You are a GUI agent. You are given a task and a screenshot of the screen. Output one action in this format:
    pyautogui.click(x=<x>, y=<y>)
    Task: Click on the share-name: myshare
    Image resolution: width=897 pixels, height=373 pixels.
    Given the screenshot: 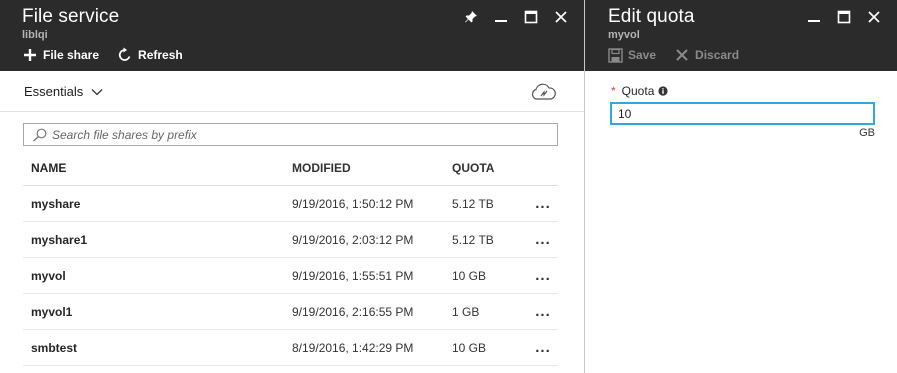 What is the action you would take?
    pyautogui.click(x=56, y=203)
    